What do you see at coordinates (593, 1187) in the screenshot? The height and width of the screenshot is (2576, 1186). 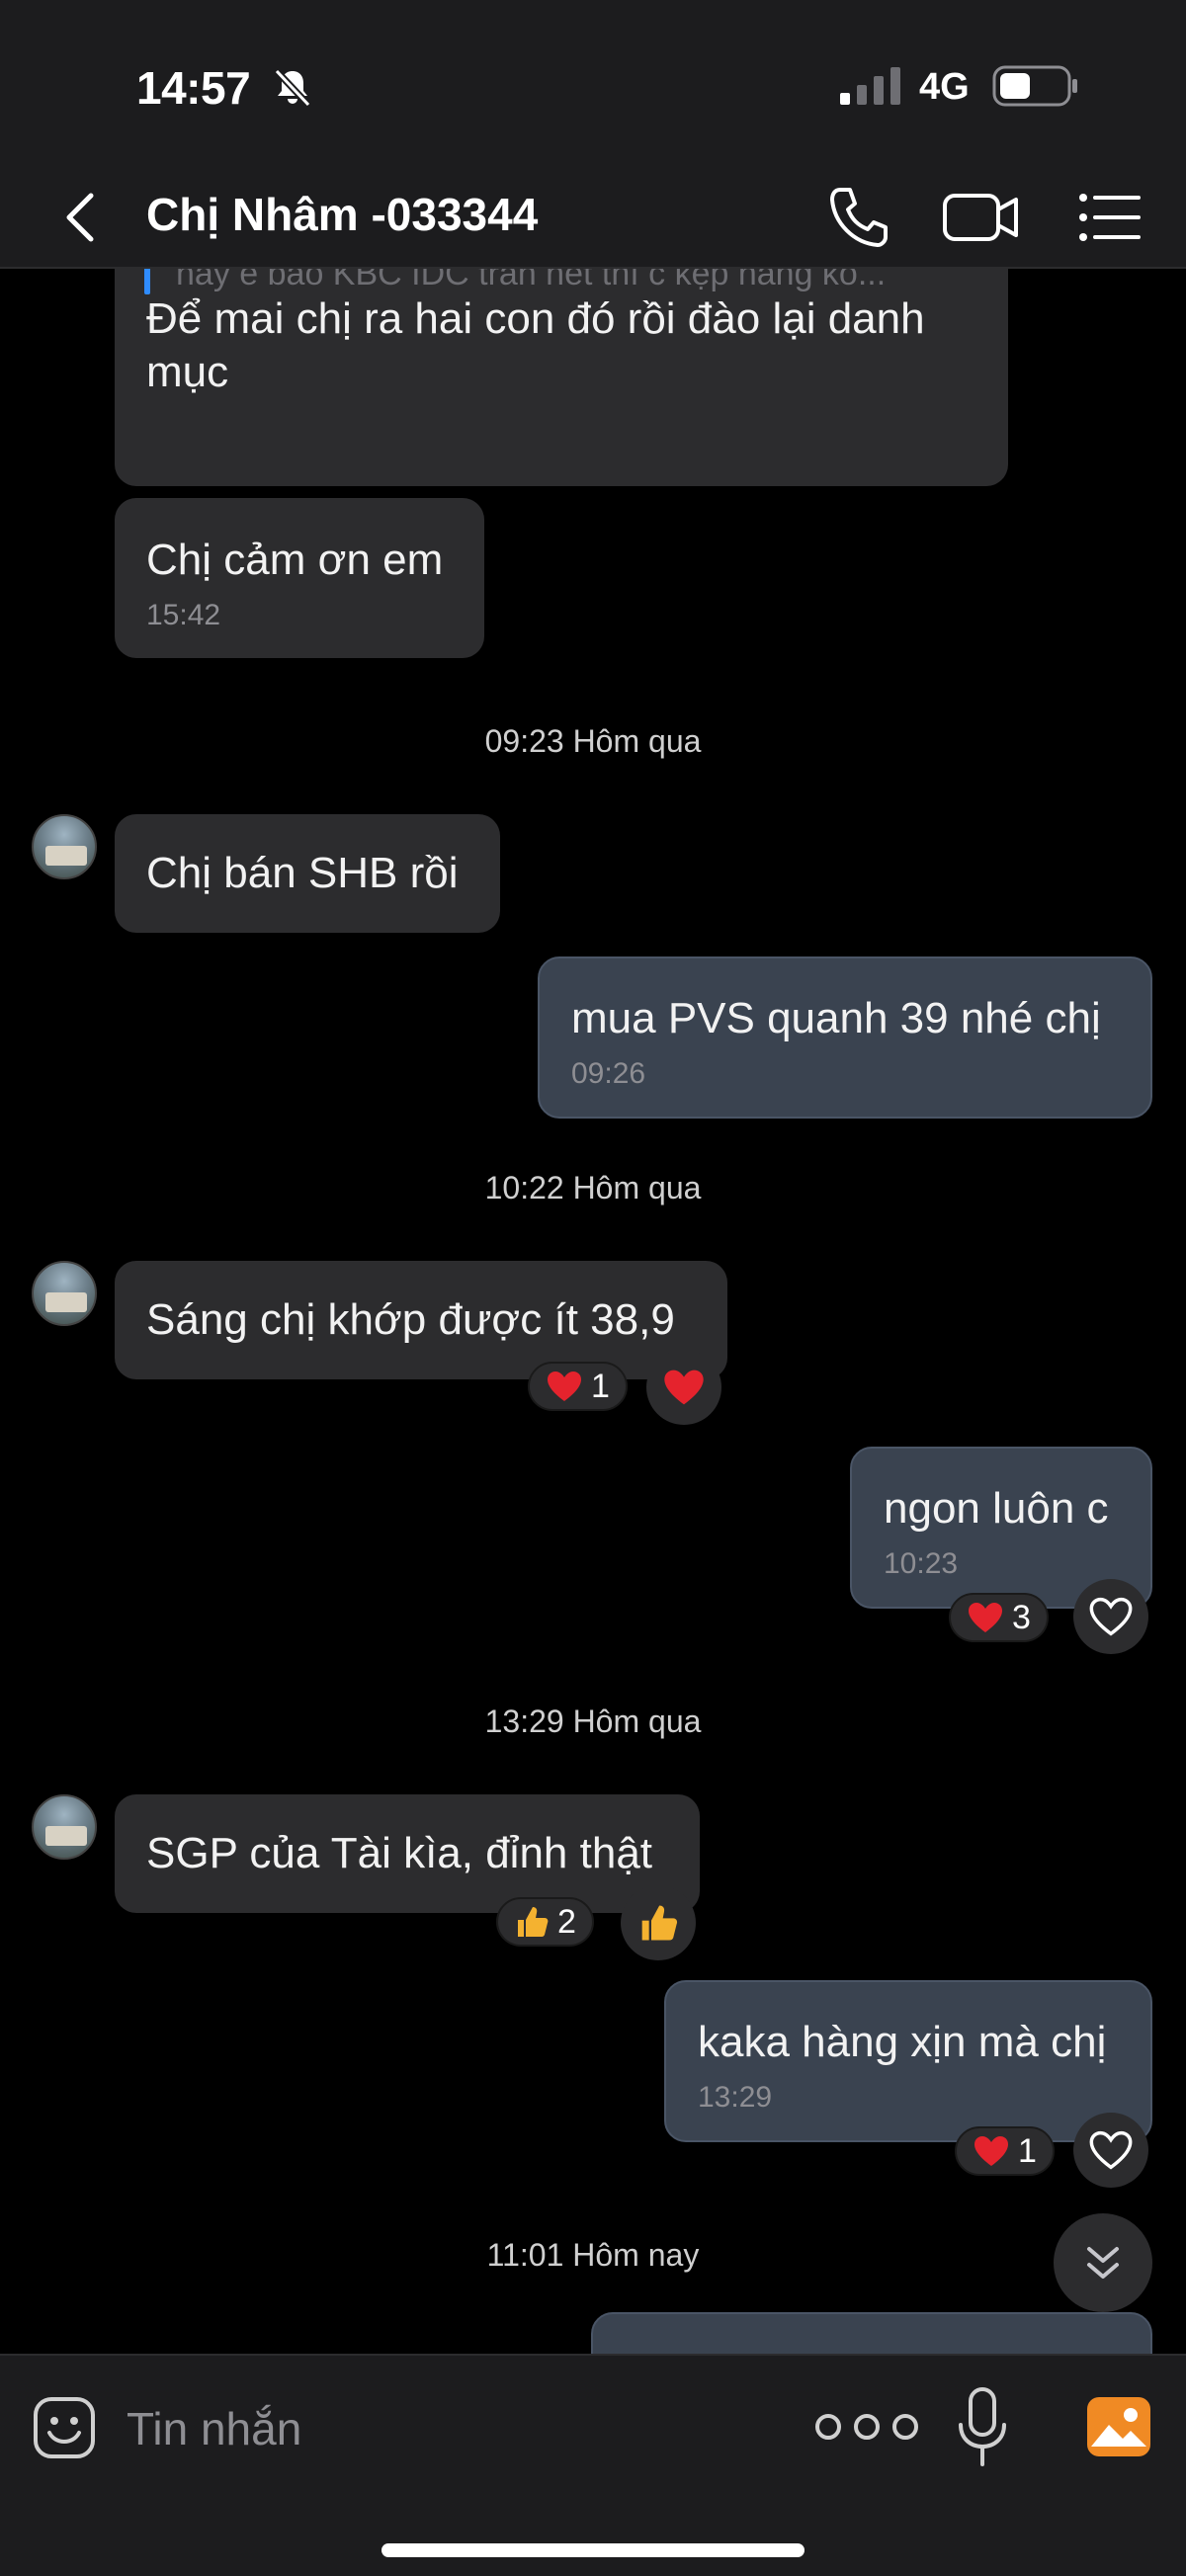 I see `date-divider: 10:22 Hôm qua` at bounding box center [593, 1187].